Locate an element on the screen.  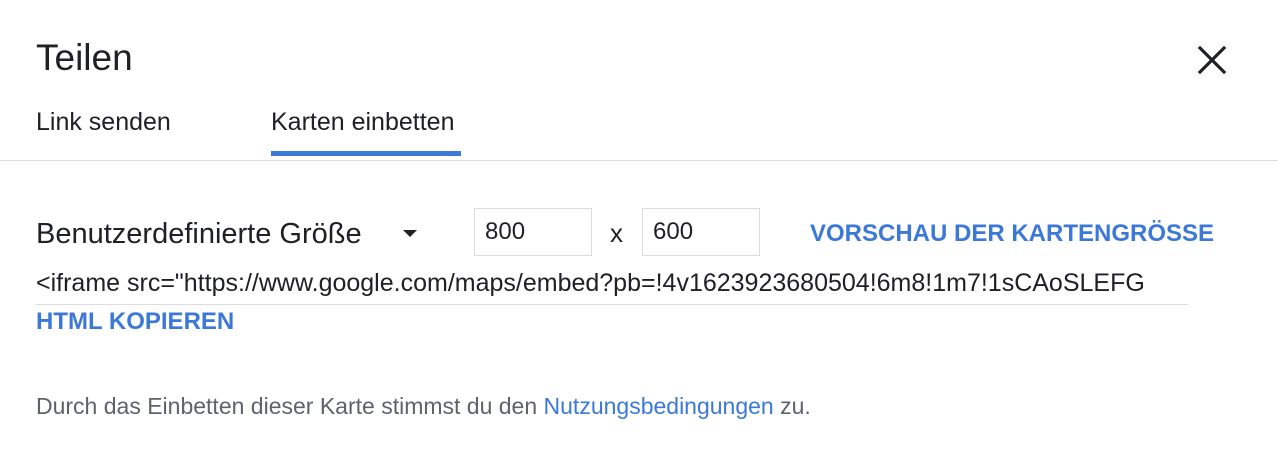
terms-suffix: zu. is located at coordinates (792, 406).